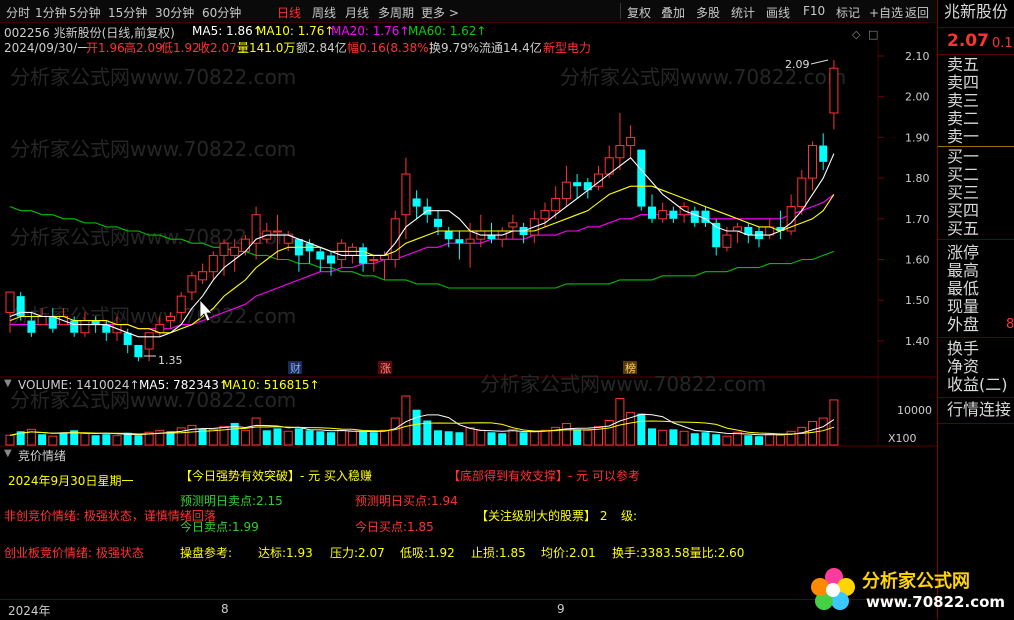  Describe the element at coordinates (357, 12) in the screenshot. I see `tab-monthly: 月线` at that location.